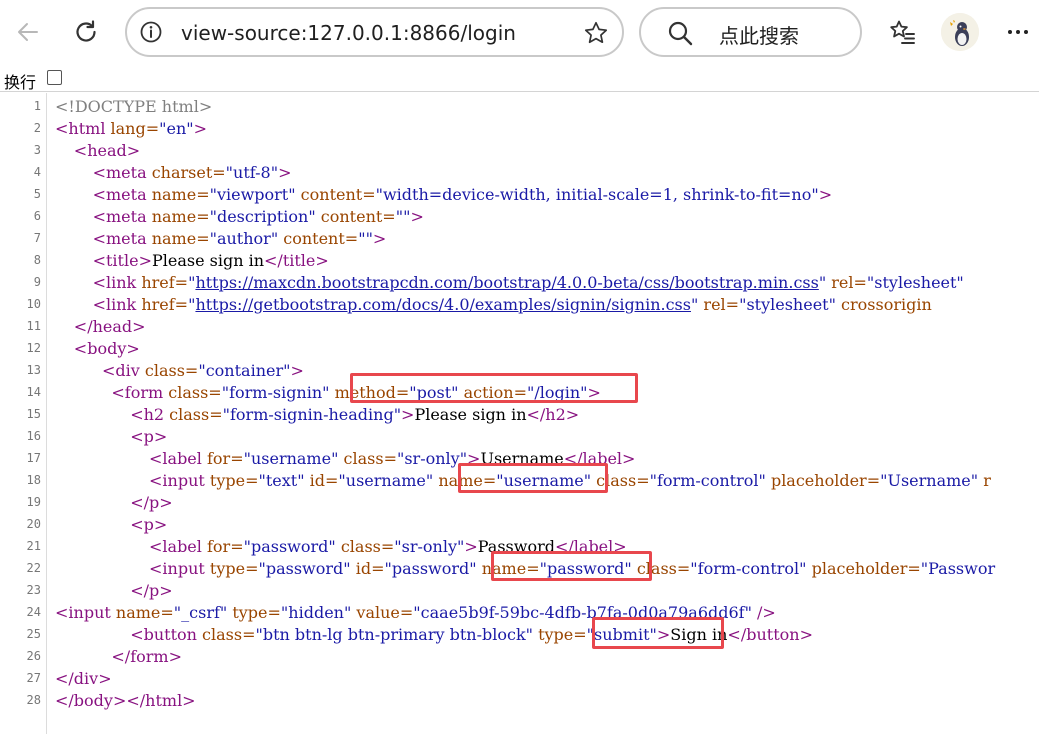  Describe the element at coordinates (770, 634) in the screenshot. I see `tag-token: </button>` at that location.